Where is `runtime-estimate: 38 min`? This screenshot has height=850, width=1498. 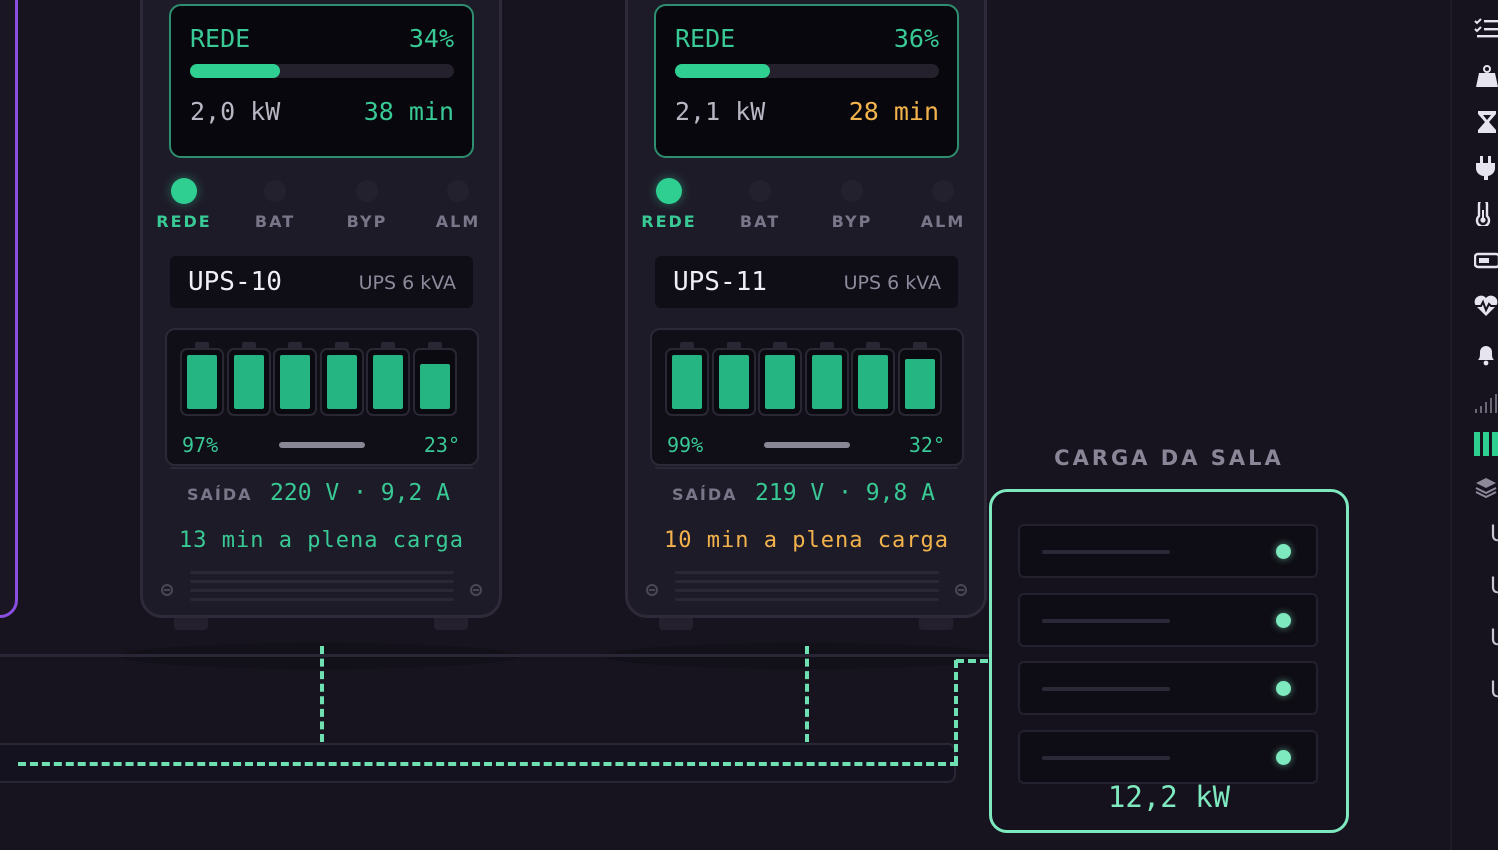 runtime-estimate: 38 min is located at coordinates (408, 111).